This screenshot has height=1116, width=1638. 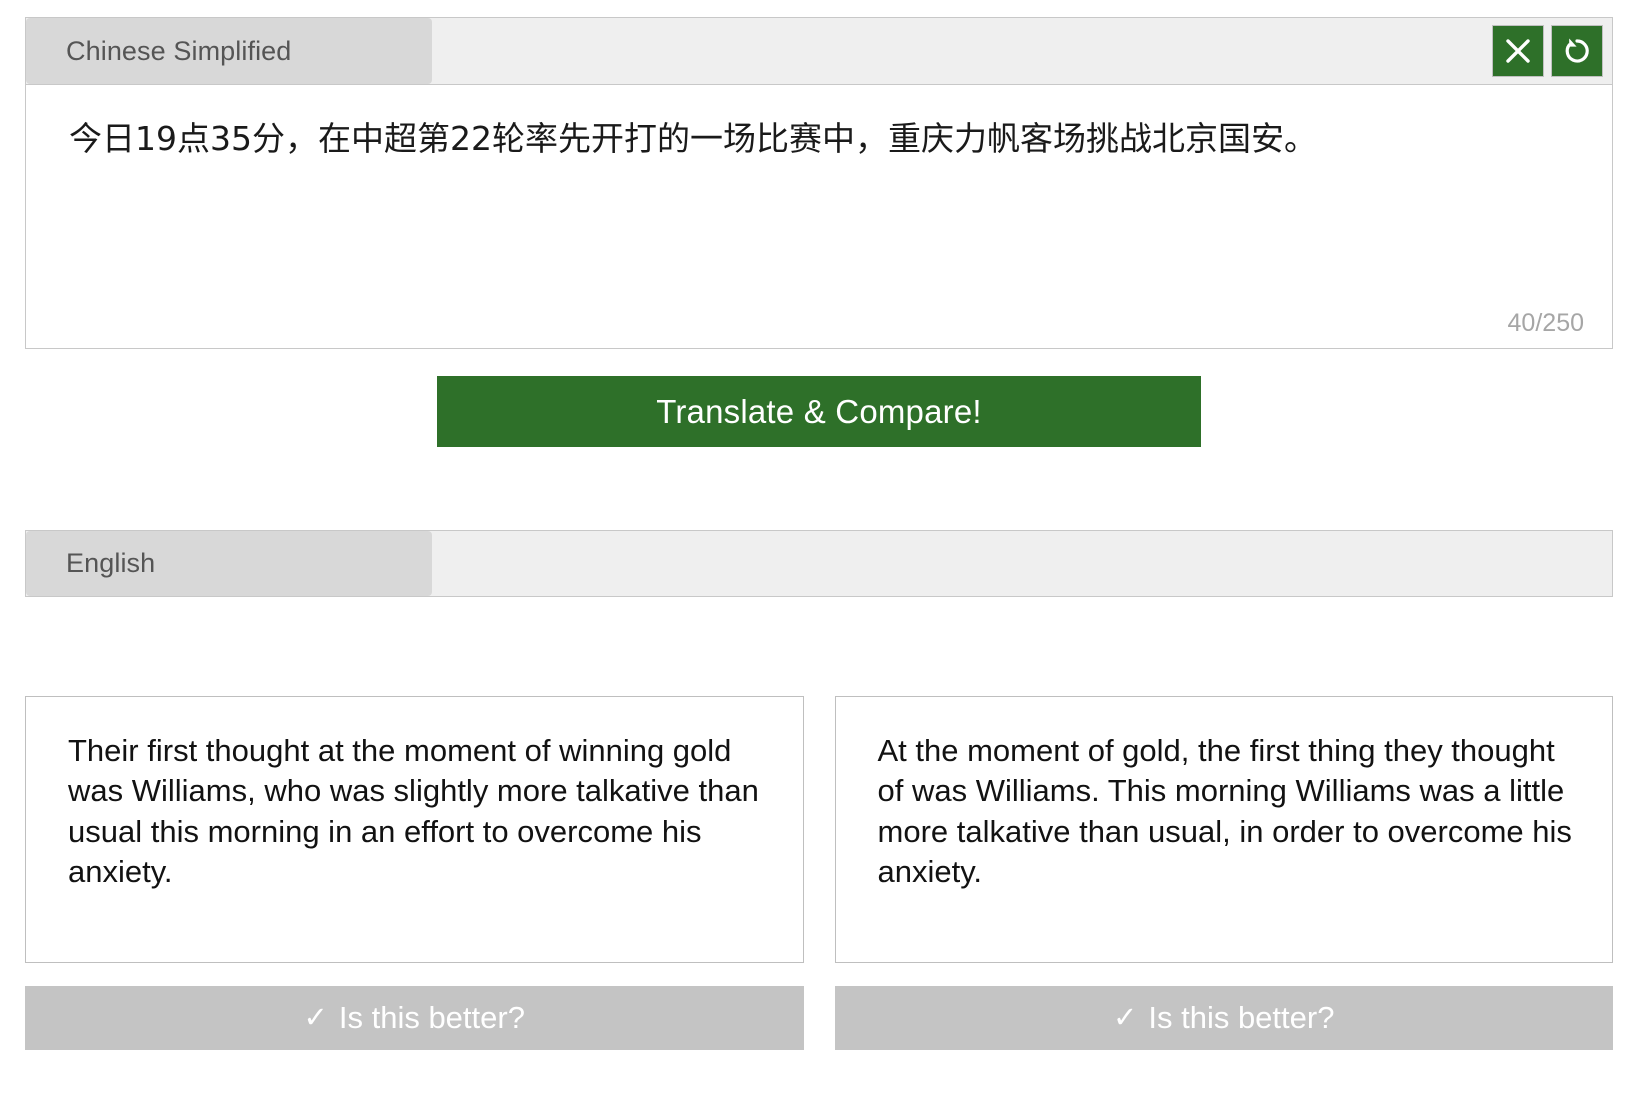 I want to click on source-language-tab: Chinese Simplified, so click(x=229, y=51).